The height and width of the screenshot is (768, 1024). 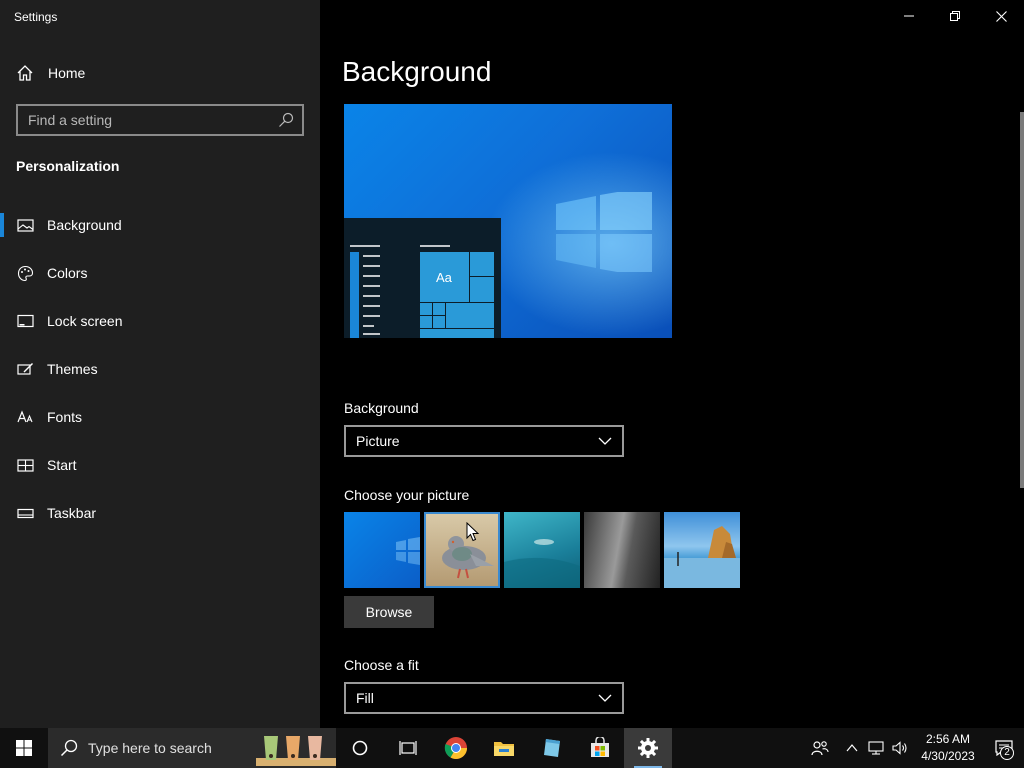 I want to click on picture-thumbnail-swimmer, so click(x=542, y=550).